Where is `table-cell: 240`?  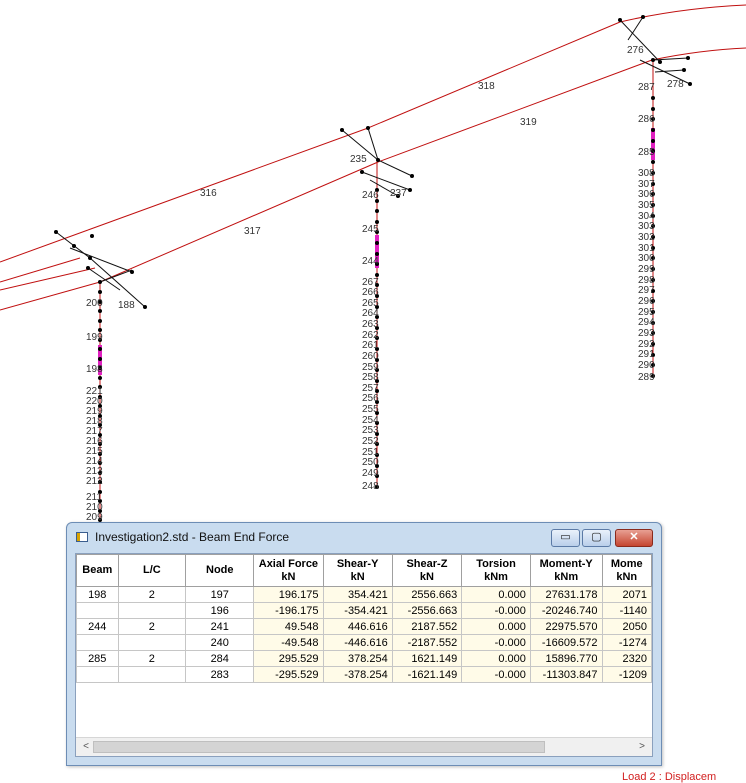
table-cell: 240 is located at coordinates (220, 642).